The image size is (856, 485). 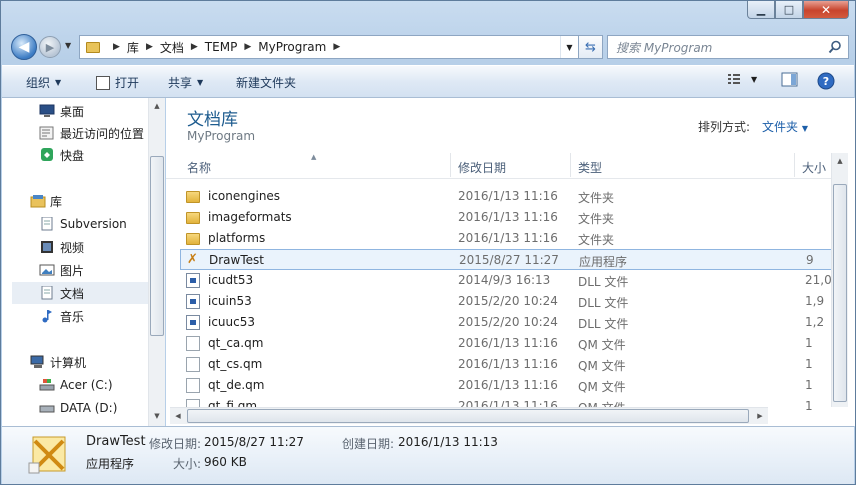 I want to click on system-drive-icon, so click(x=47, y=385).